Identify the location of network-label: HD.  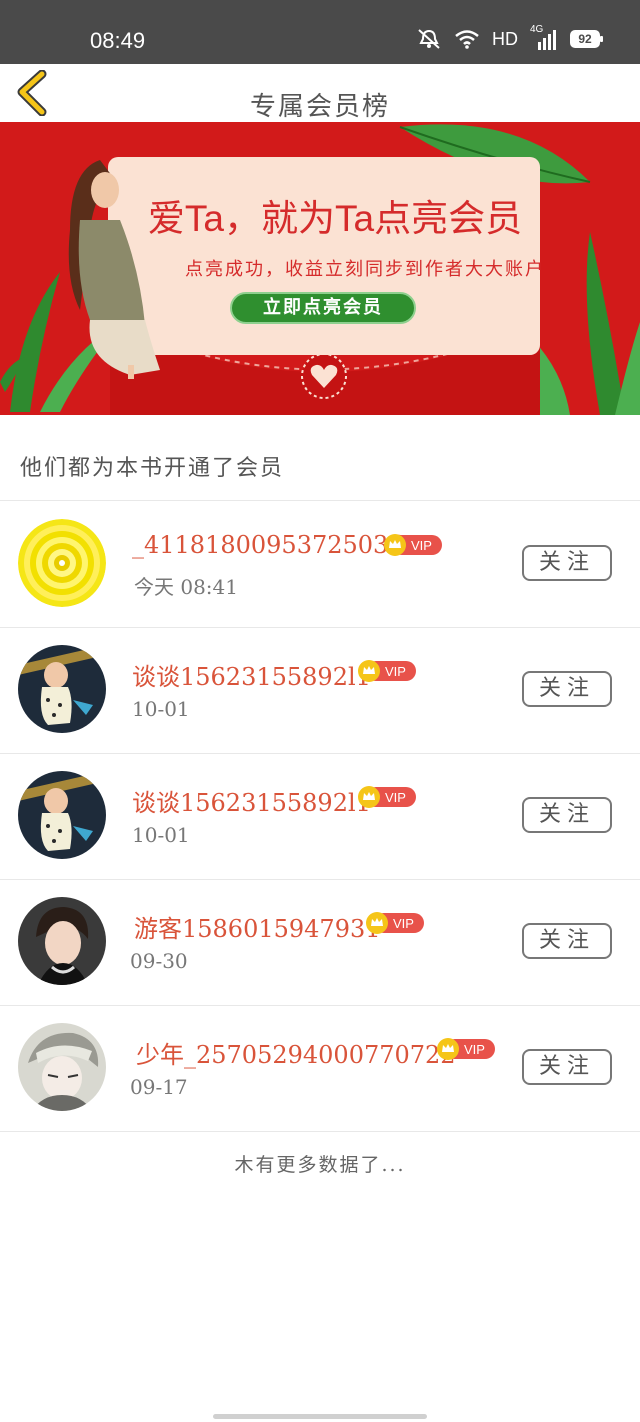
(505, 38).